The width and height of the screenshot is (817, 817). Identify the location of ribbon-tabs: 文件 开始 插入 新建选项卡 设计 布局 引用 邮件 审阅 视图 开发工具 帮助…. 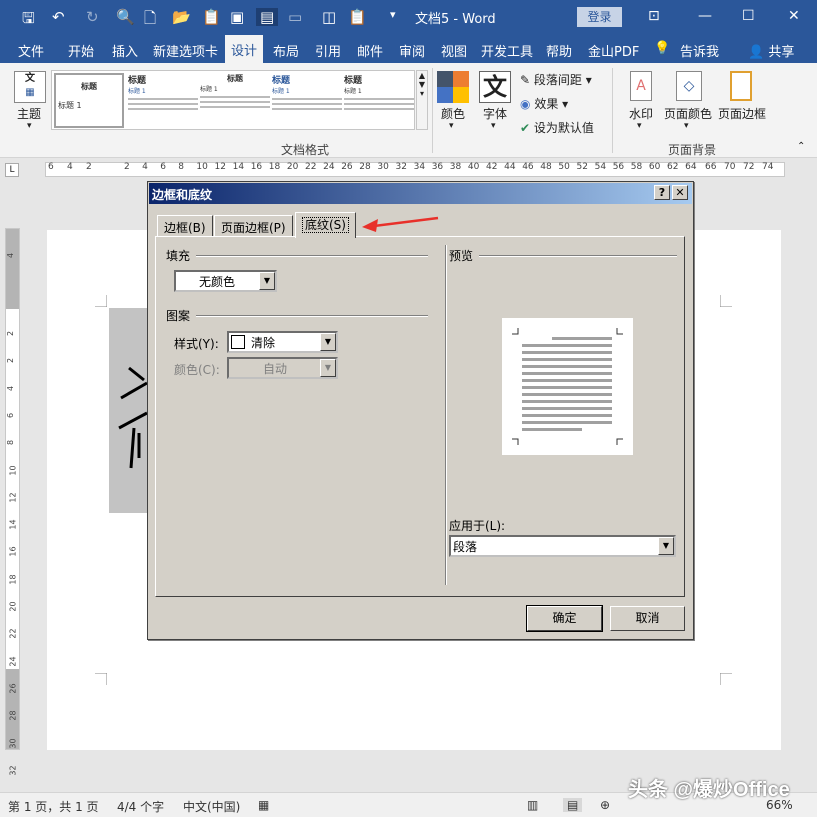
(408, 49).